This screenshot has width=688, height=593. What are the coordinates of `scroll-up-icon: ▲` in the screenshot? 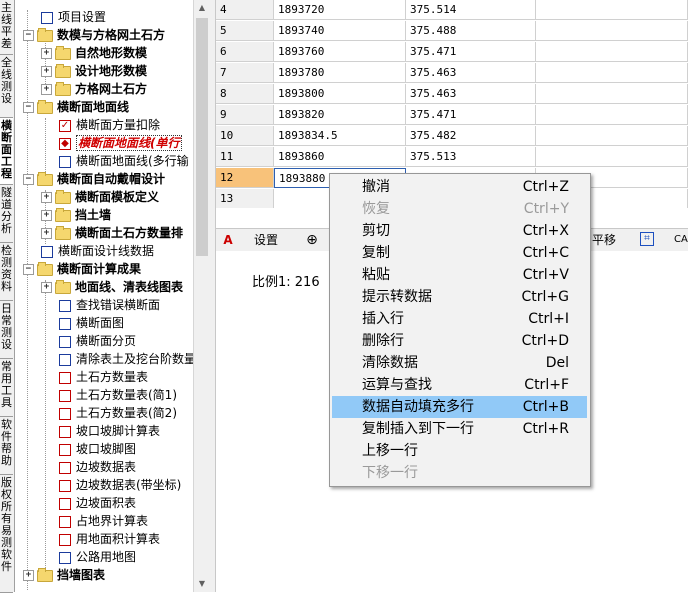 It's located at (202, 8).